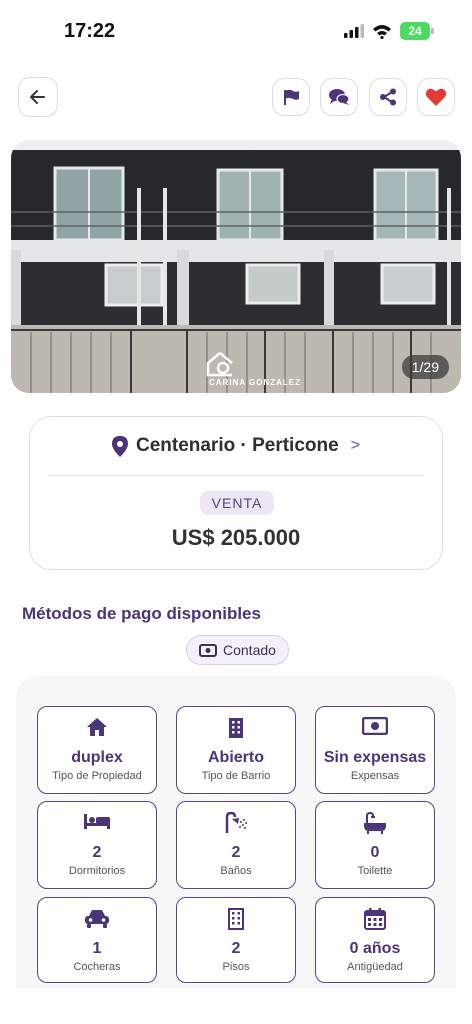 The width and height of the screenshot is (472, 1024). What do you see at coordinates (141, 613) in the screenshot?
I see `payment-methods-title: Métodos de pago disponibles` at bounding box center [141, 613].